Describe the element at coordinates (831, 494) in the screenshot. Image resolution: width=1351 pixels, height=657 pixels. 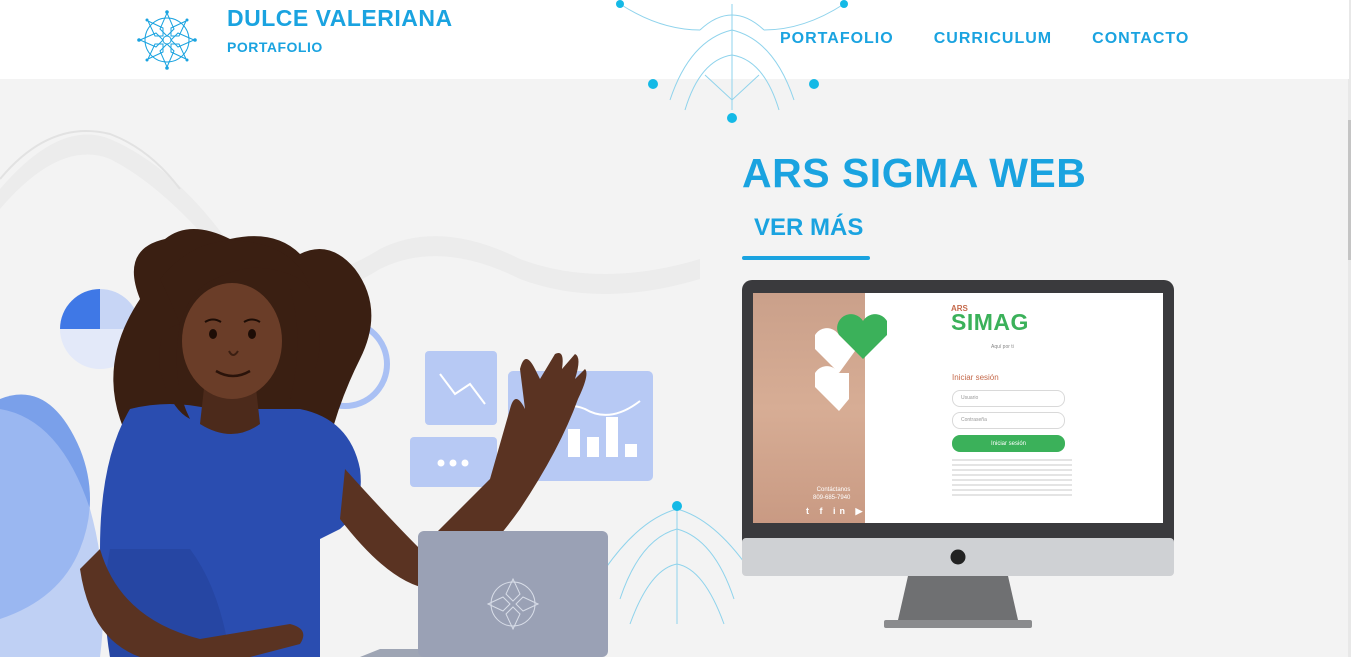
I see `contact-block: Contáctanos 809-685-7940` at that location.